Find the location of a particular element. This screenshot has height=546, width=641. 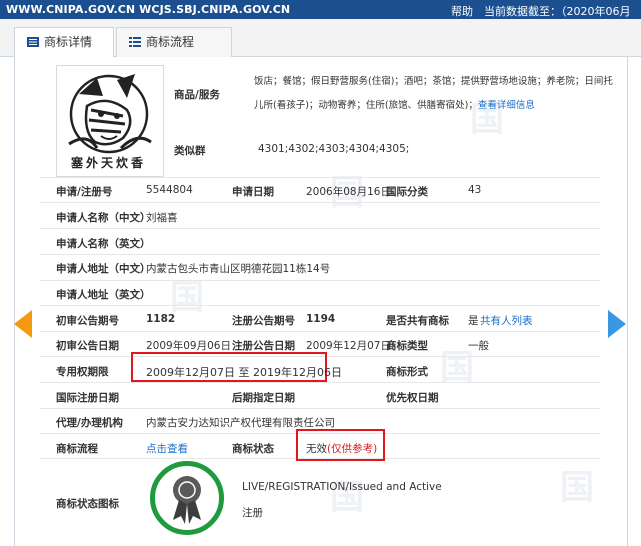

status-value-wrap: 无效(仅供参考) is located at coordinates (341, 448).